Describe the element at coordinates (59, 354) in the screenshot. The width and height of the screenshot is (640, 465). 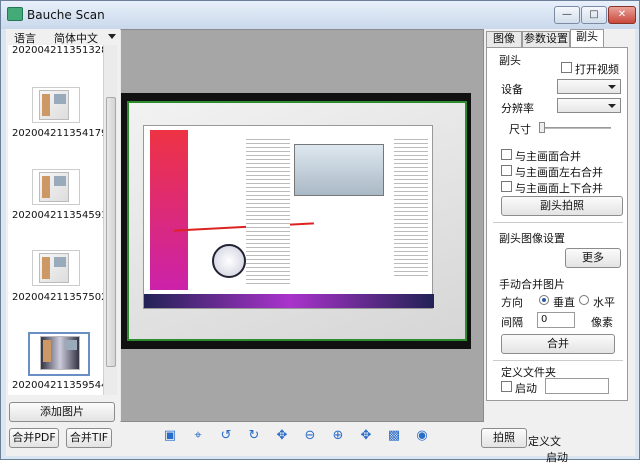
I see `thumbnail-image-selected` at that location.